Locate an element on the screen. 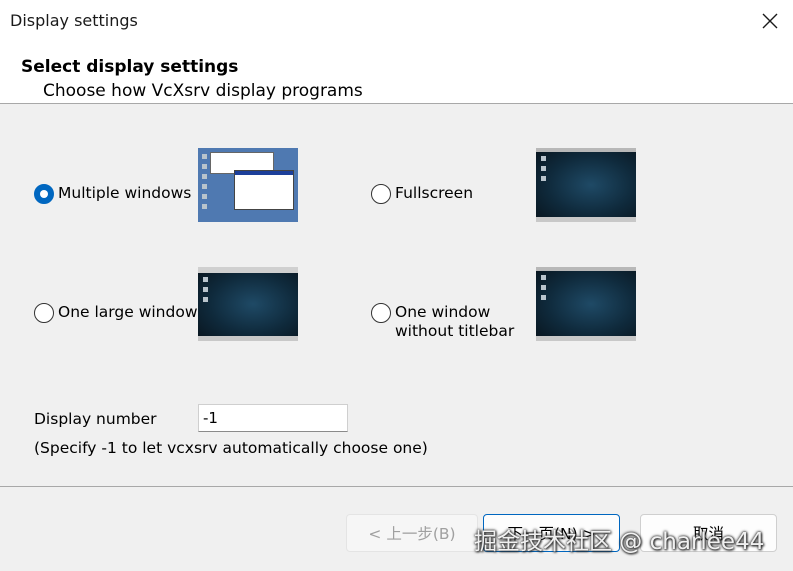 The height and width of the screenshot is (571, 793). page-title: Select display settings is located at coordinates (130, 67).